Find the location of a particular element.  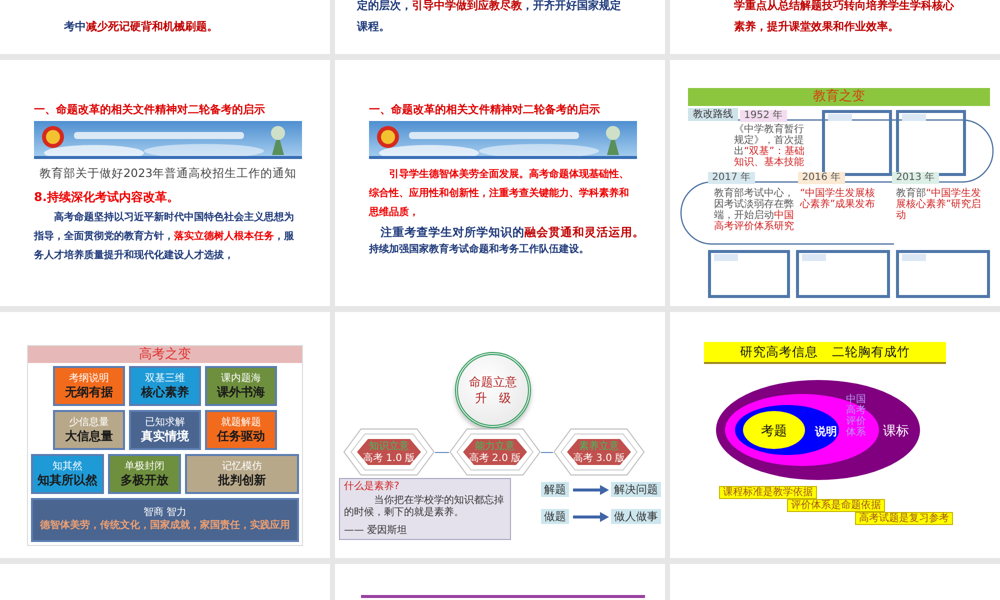

slide-title: 高考之变 is located at coordinates (165, 354).